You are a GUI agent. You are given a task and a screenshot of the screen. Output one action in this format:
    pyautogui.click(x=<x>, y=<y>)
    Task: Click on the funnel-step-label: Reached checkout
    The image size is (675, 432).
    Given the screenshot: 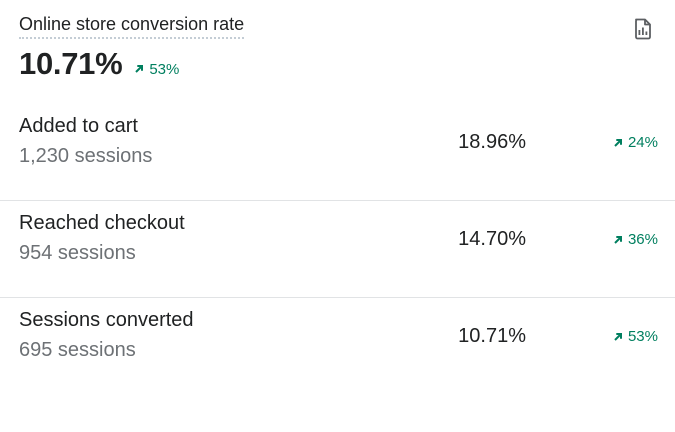 What is the action you would take?
    pyautogui.click(x=102, y=223)
    